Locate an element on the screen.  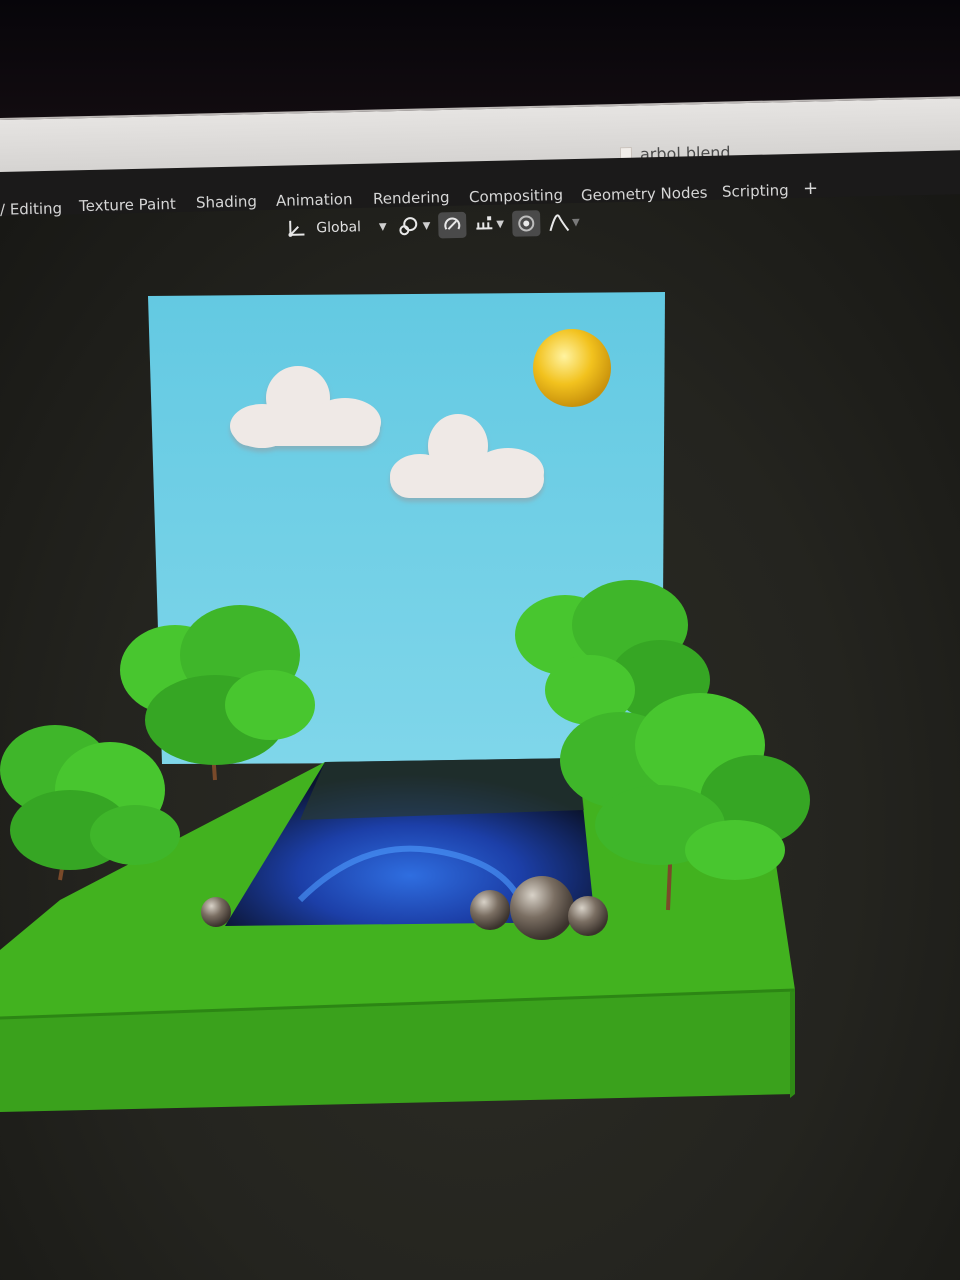
proportional-edit-icon is located at coordinates (526, 223).